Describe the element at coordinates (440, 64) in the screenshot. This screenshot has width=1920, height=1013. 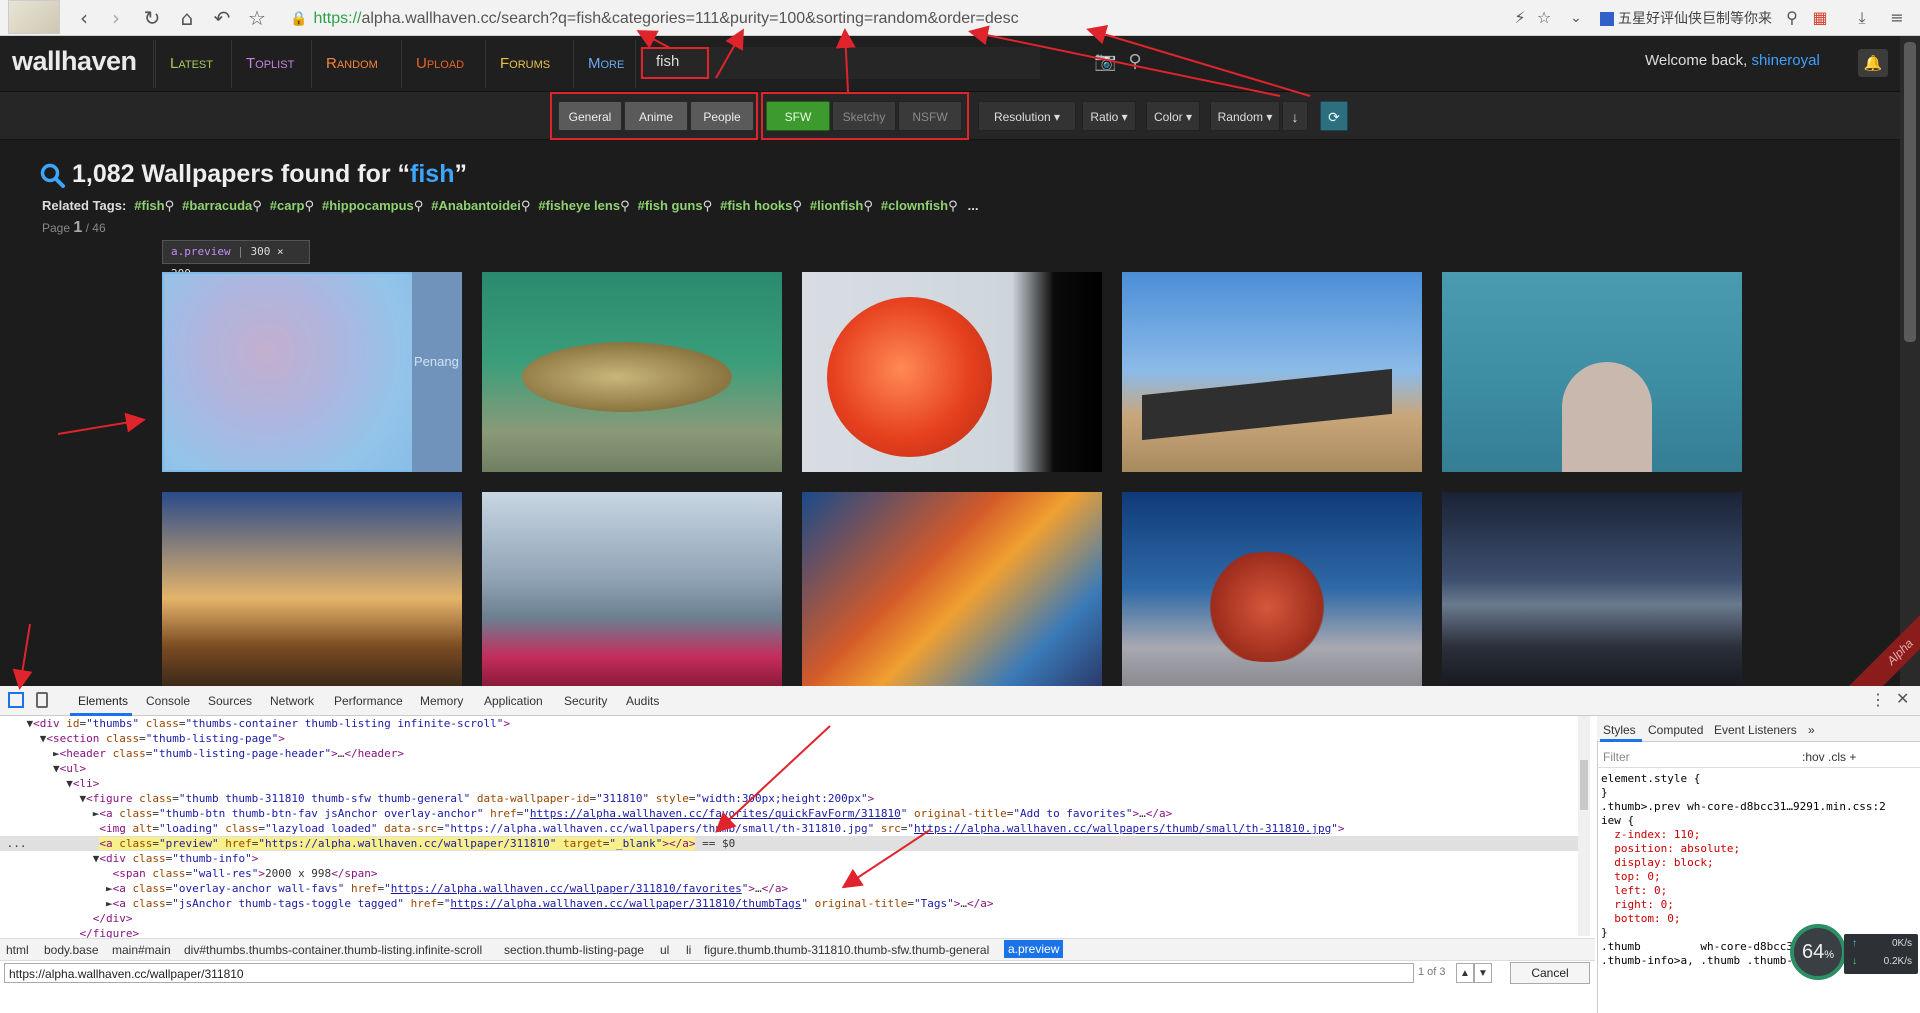
I see `nav-upload: Upload` at that location.